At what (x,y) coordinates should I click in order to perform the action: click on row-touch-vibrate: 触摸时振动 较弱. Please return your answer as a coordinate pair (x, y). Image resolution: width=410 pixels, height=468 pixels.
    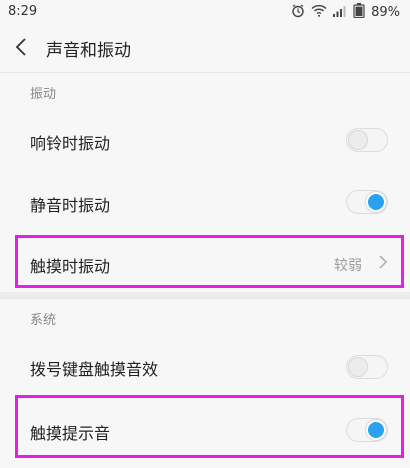
    Looking at the image, I should click on (205, 262).